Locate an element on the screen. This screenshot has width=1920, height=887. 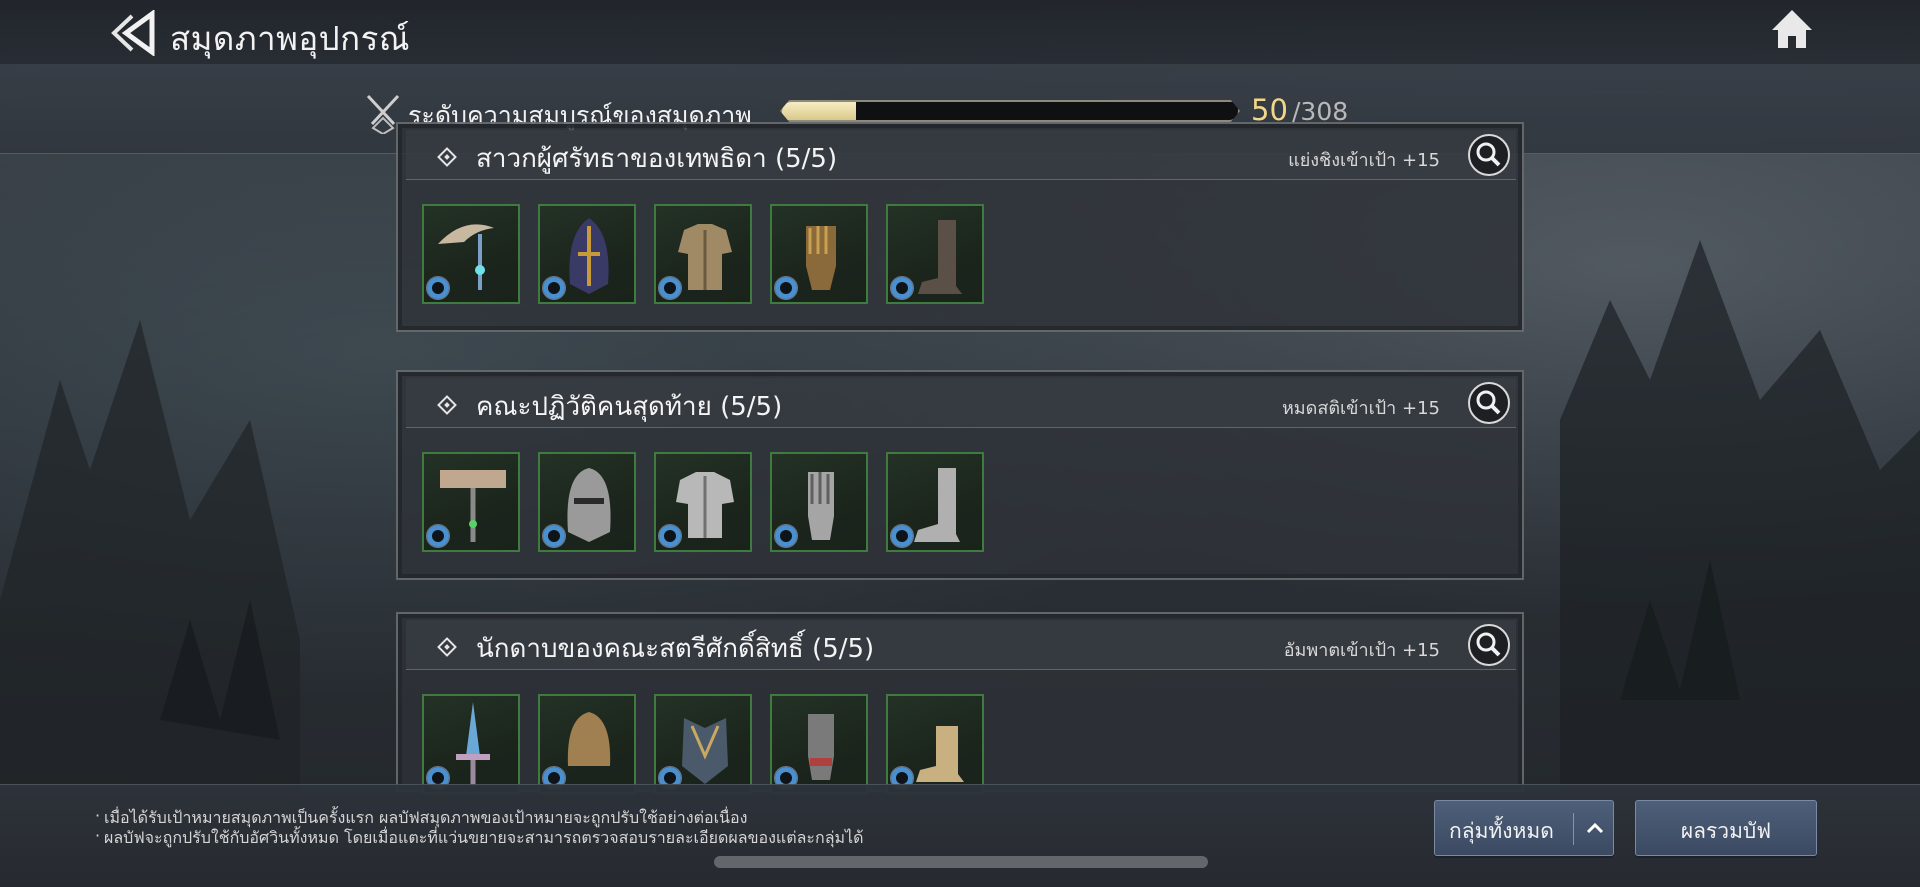
collection-bonus: อัมพาตเข้าเป้า +15 is located at coordinates (1361, 650).